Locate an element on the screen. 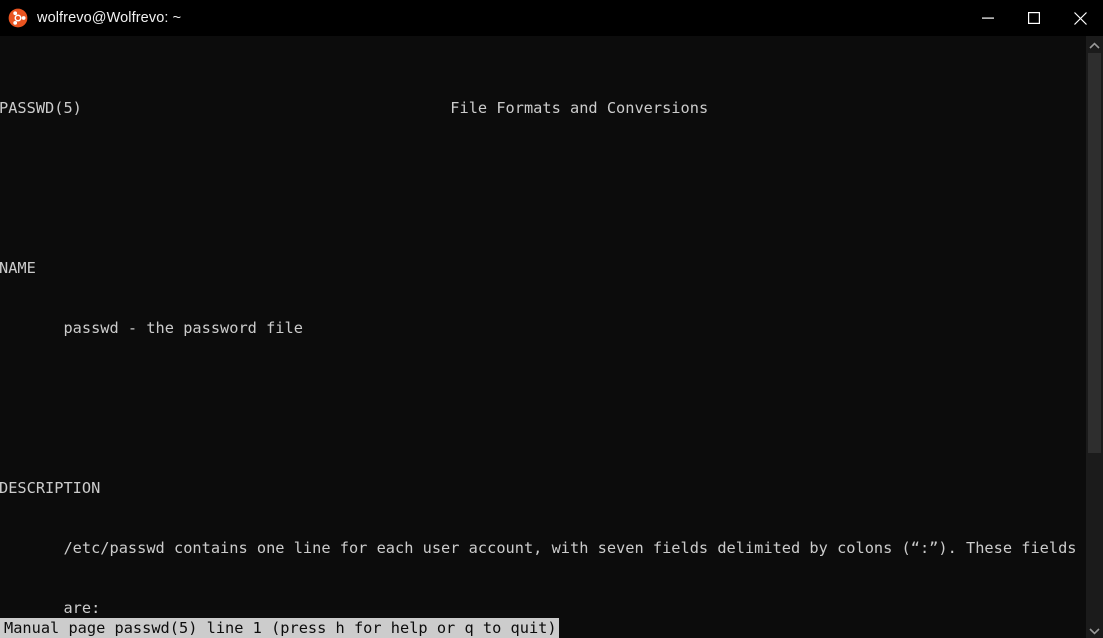  vertical-scrollbar is located at coordinates (1094, 337).